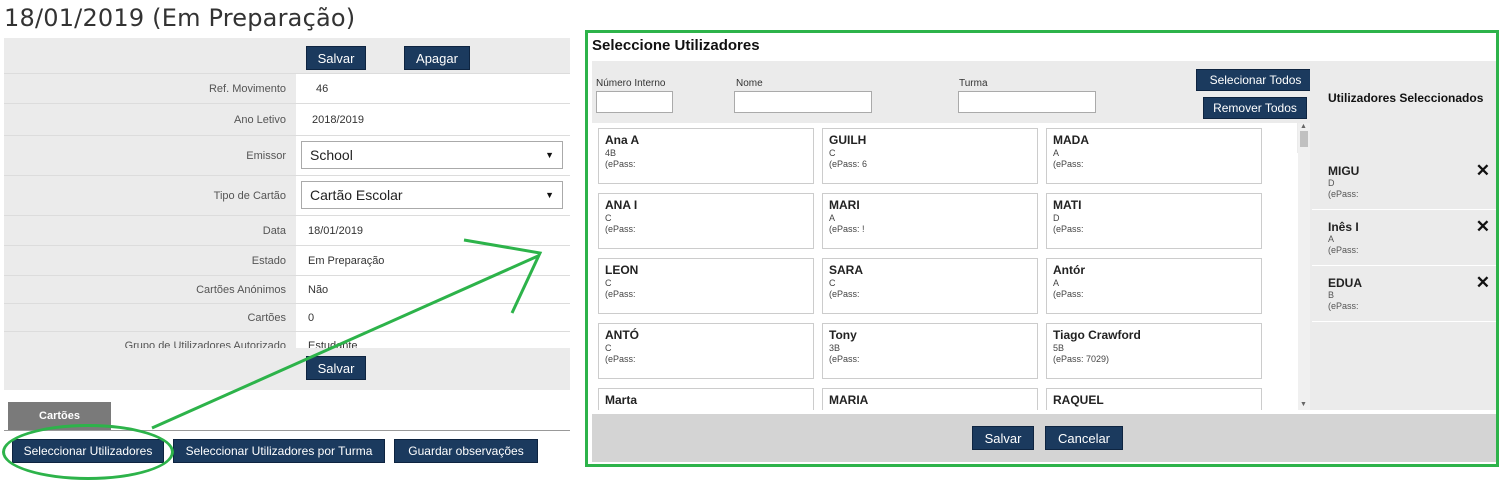 The image size is (1500, 489). Describe the element at coordinates (1406, 98) in the screenshot. I see `selected-users-title: Utilizadores Seleccionados` at that location.